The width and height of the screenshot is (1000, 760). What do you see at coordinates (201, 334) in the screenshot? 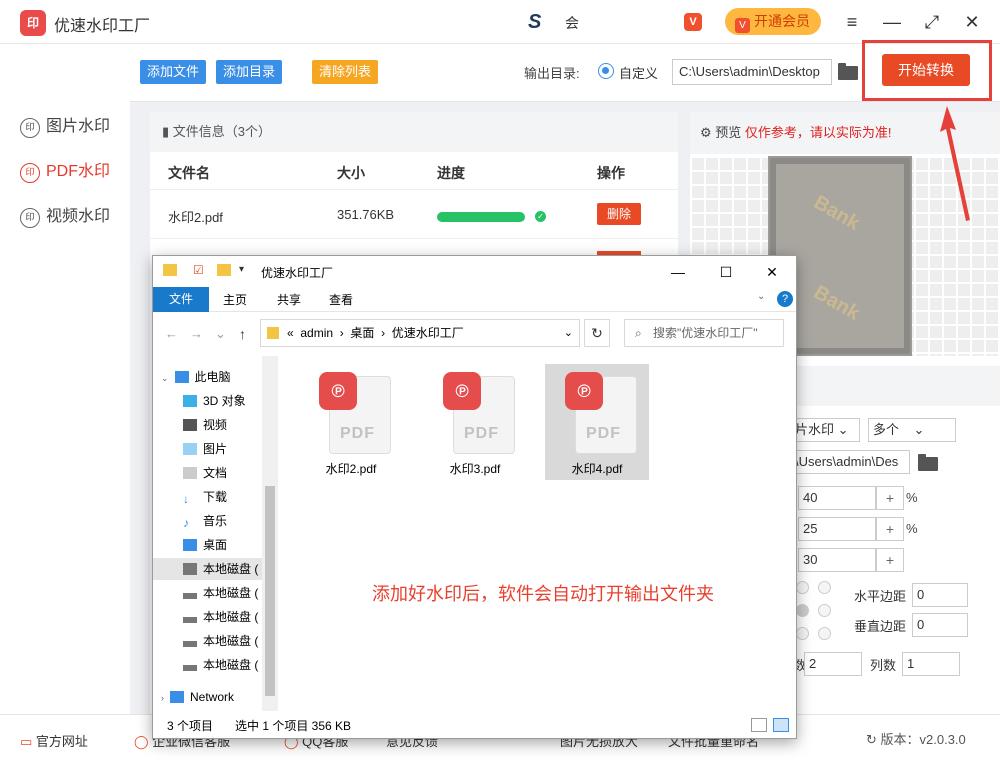
I see `nav-arrows: ←→⌄` at bounding box center [201, 334].